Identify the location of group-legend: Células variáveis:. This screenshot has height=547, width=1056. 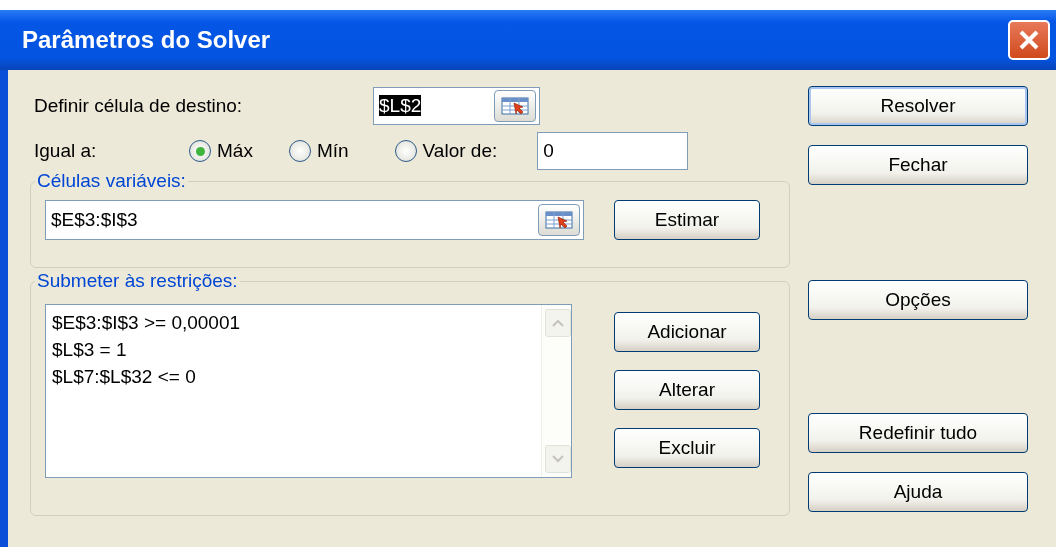
(111, 181).